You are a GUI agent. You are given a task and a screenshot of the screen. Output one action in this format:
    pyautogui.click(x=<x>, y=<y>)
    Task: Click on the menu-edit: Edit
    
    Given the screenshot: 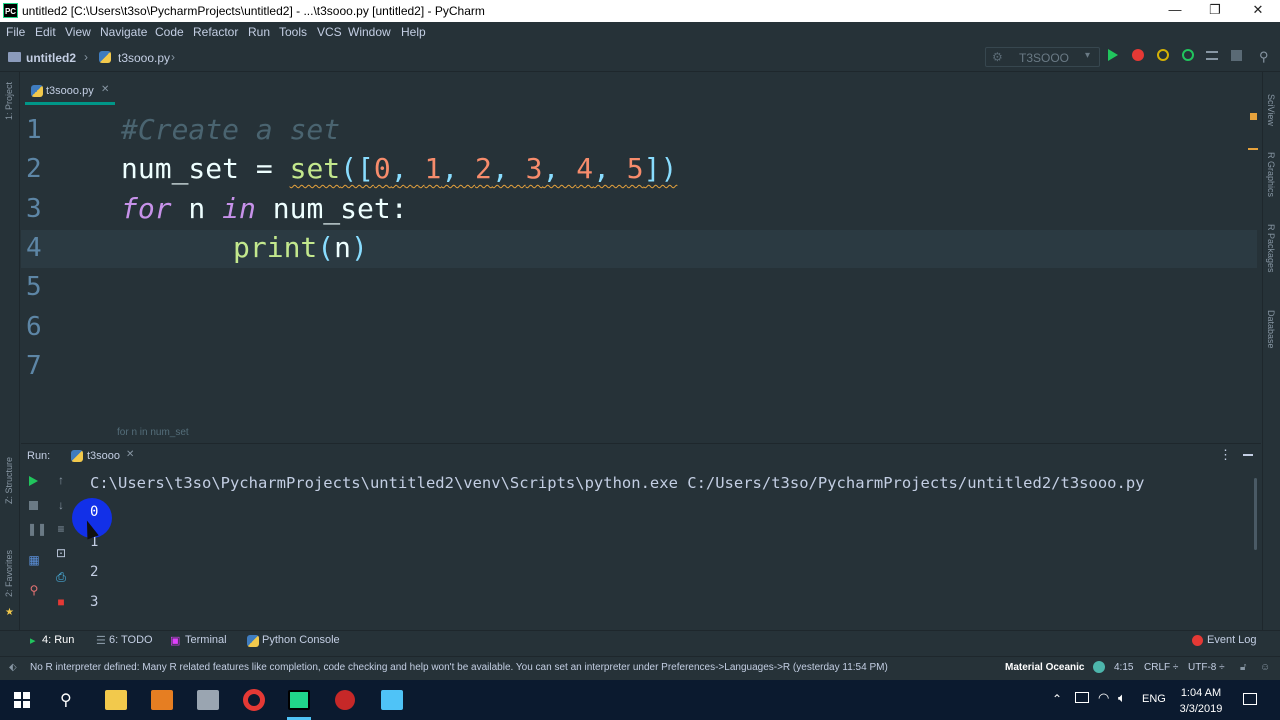 What is the action you would take?
    pyautogui.click(x=45, y=32)
    